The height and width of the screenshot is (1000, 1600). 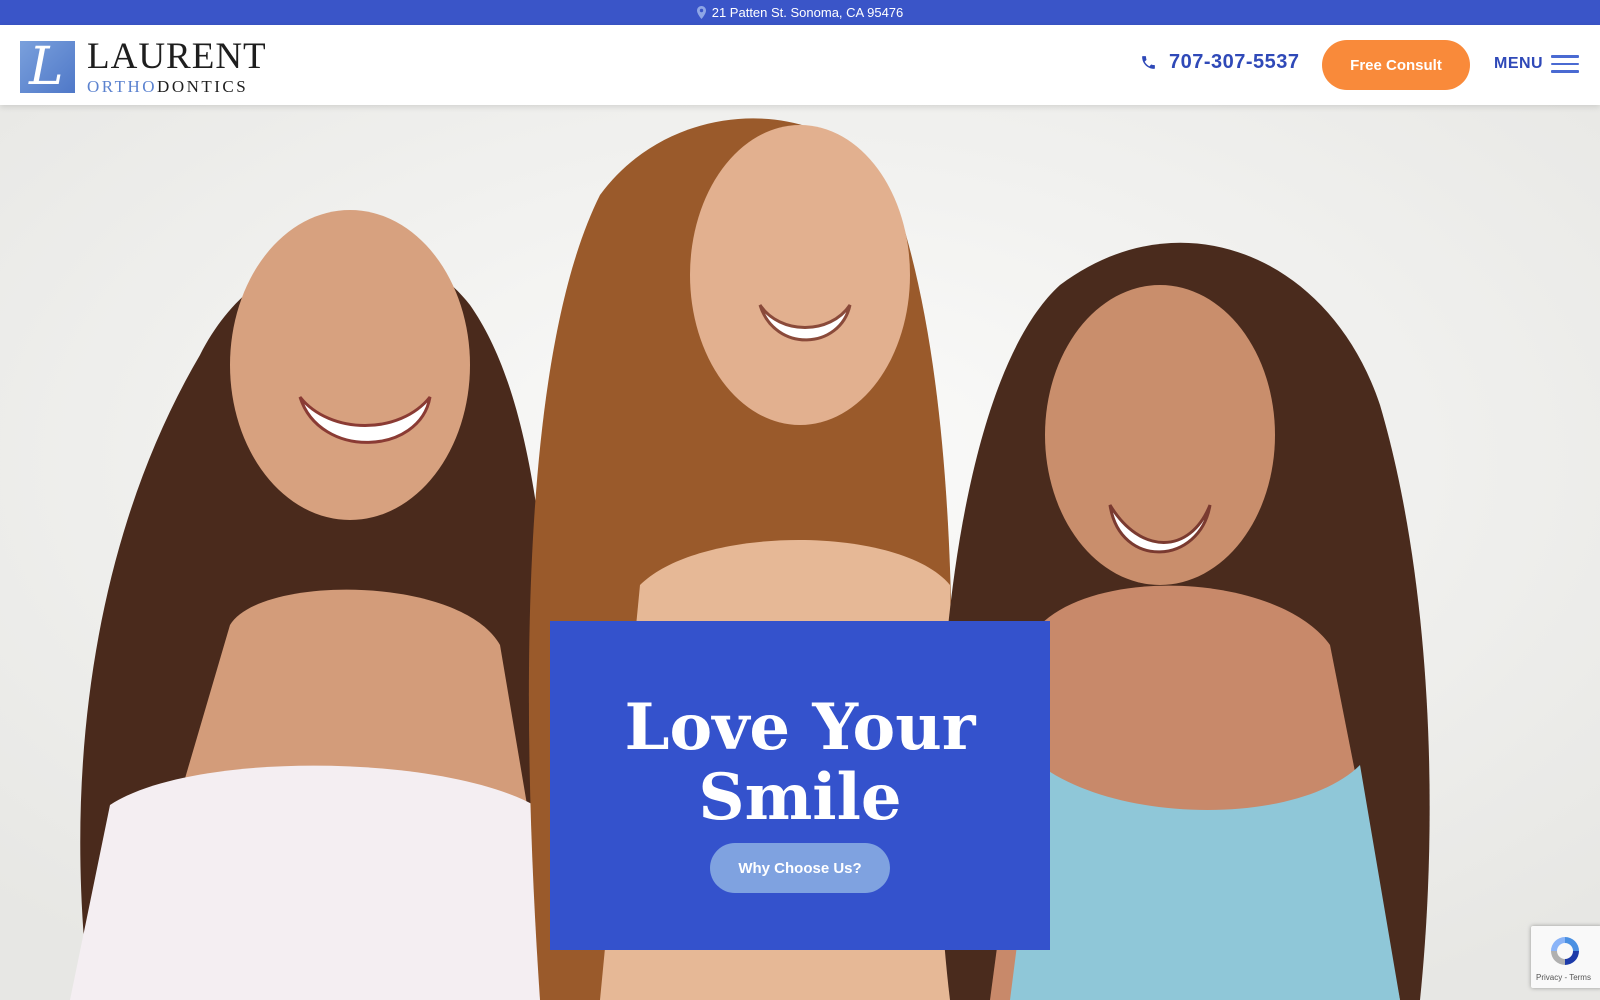 I want to click on logo-monogram-icon: L, so click(x=47, y=66).